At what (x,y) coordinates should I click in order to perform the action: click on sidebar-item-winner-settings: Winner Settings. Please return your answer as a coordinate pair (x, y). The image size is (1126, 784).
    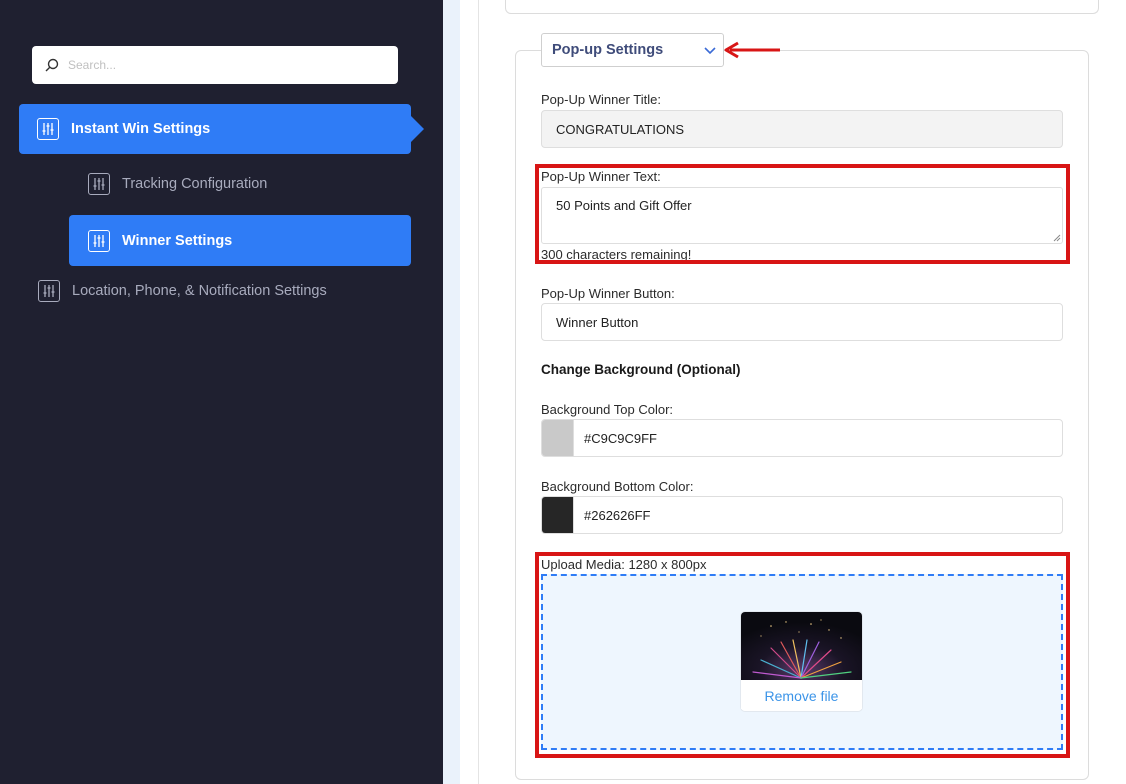
    Looking at the image, I should click on (240, 240).